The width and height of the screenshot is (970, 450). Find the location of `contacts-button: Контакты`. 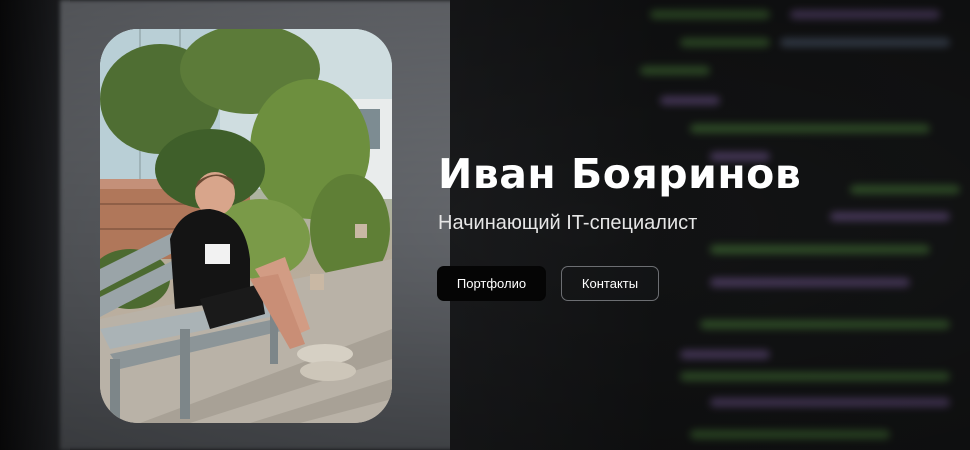

contacts-button: Контакты is located at coordinates (610, 283).